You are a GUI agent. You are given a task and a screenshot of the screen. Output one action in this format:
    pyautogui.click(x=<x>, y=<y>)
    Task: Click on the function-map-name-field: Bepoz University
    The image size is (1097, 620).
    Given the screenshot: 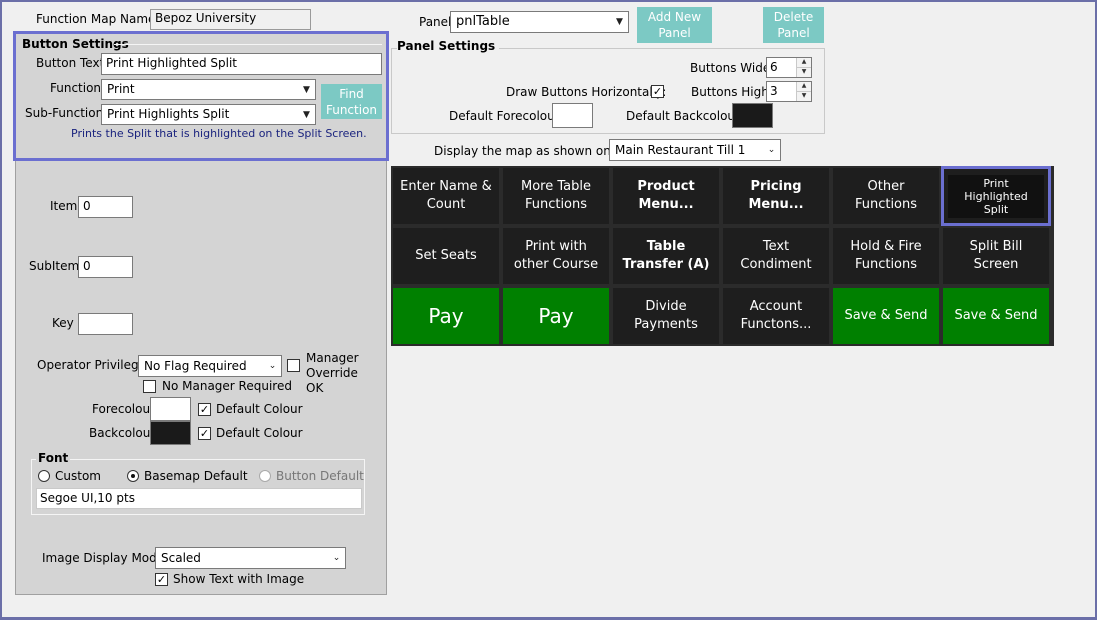 What is the action you would take?
    pyautogui.click(x=230, y=19)
    